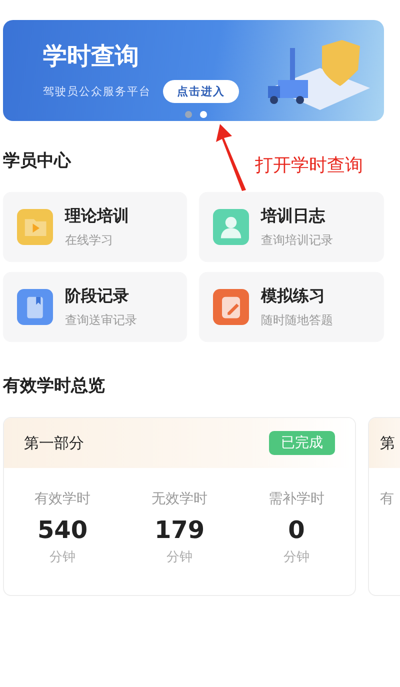 The image size is (400, 687). I want to click on menu-card: 模拟练习 随时随地答题, so click(291, 307).